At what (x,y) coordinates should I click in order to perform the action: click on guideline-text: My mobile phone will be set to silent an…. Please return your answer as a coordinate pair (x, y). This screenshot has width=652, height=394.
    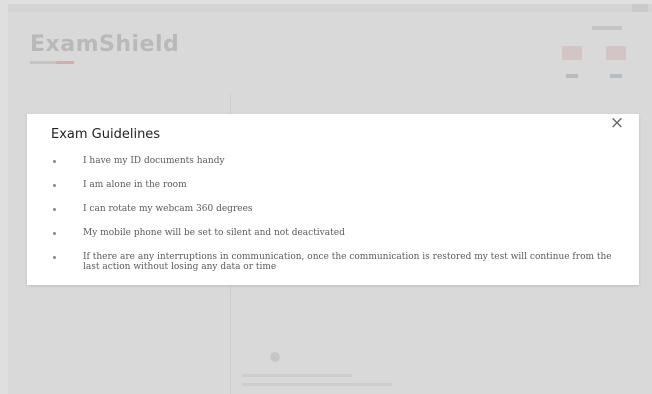
    Looking at the image, I should click on (214, 233).